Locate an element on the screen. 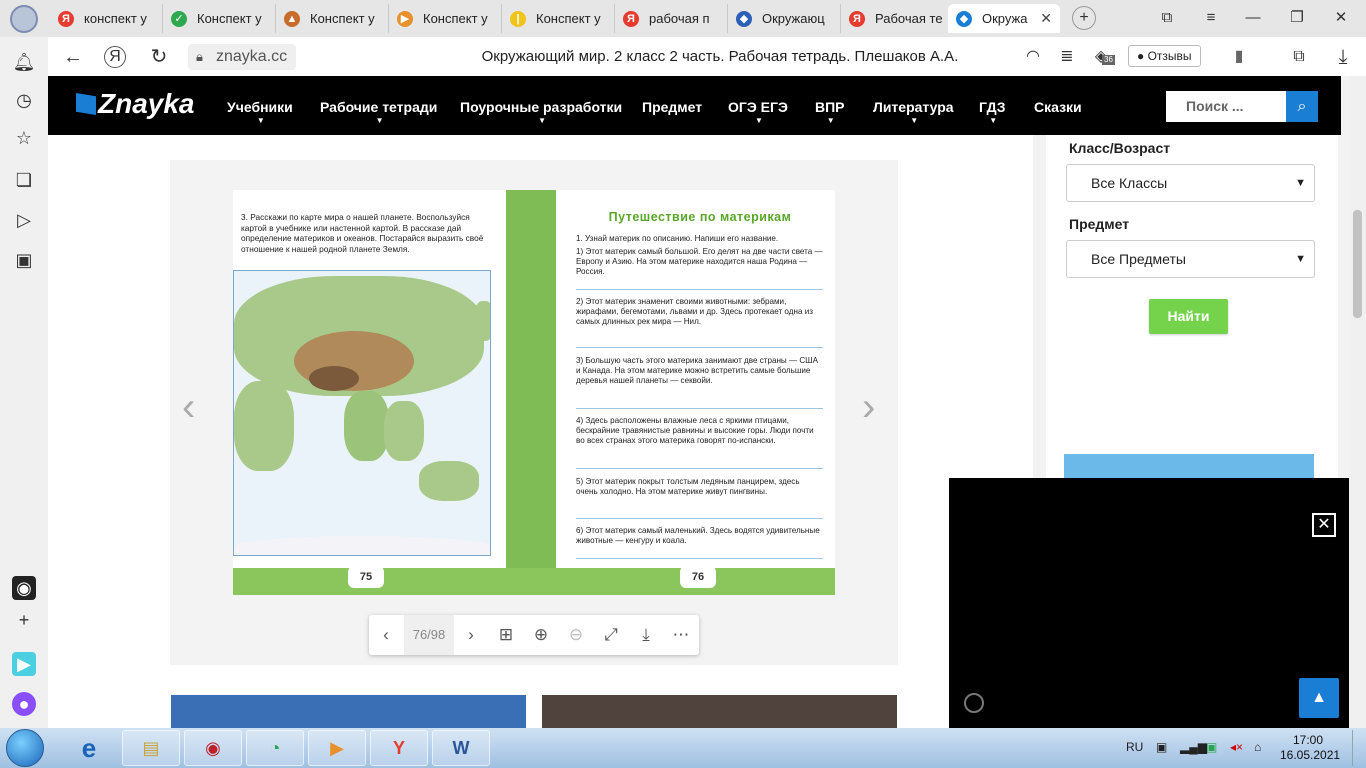  lock-icon: 🔒︎ is located at coordinates (199, 56).